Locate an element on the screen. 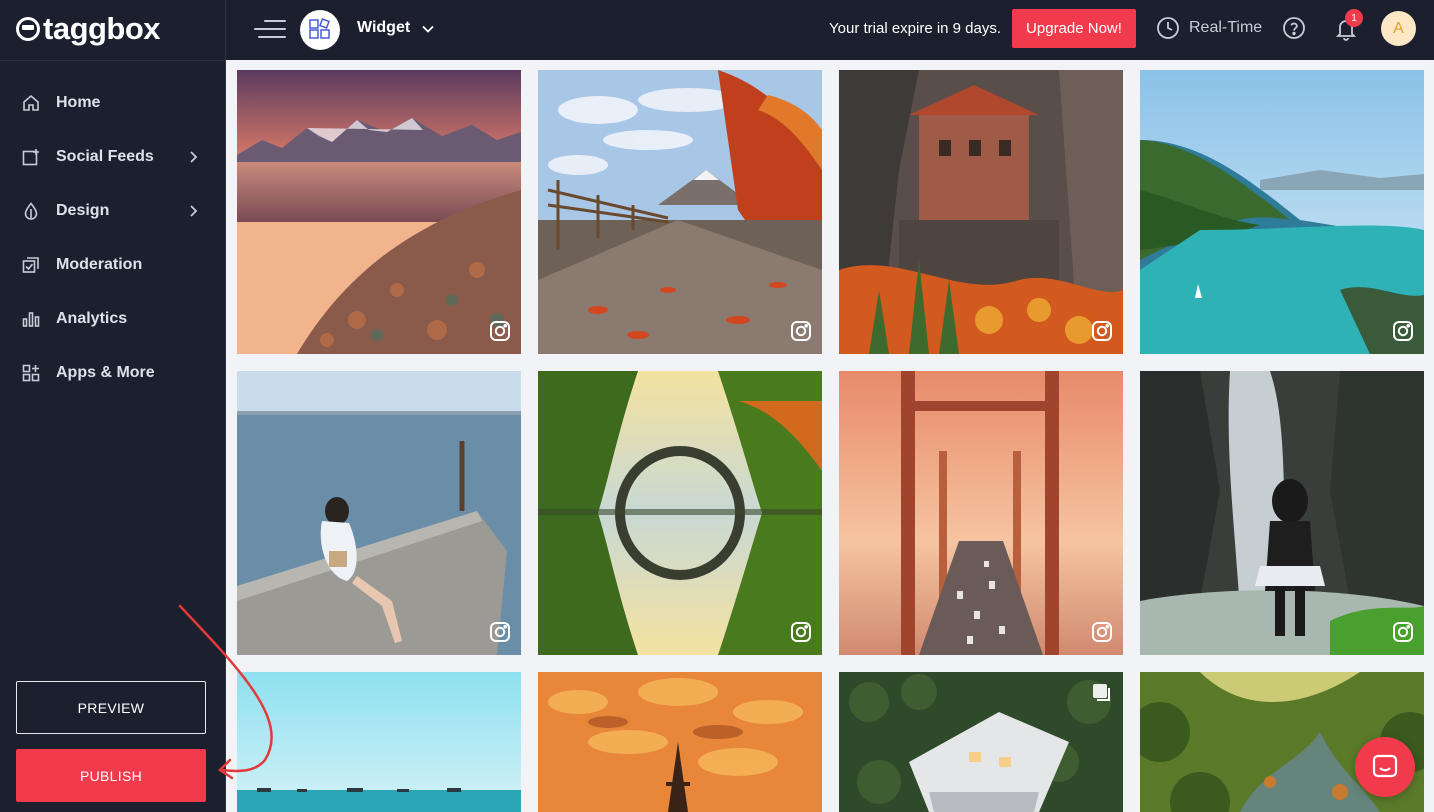  trial-notice: Your trial expire in 9 days. is located at coordinates (915, 28).